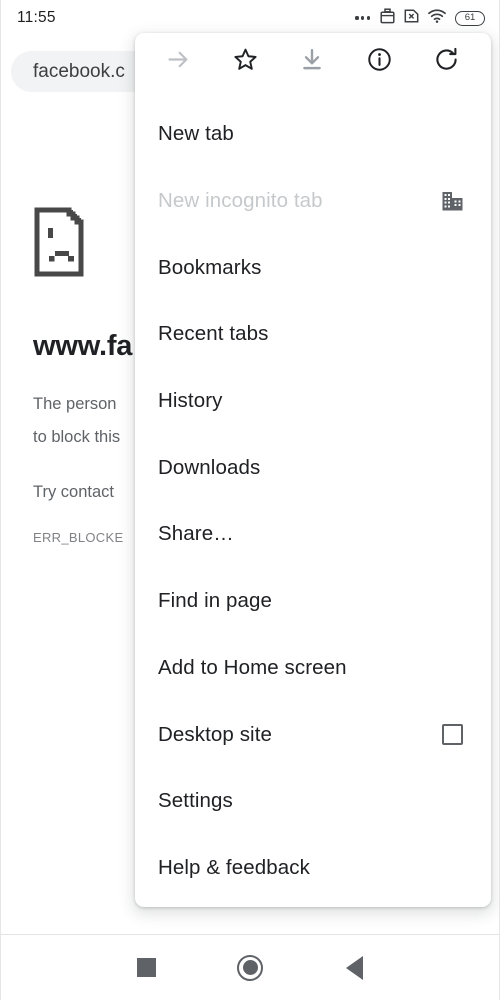 Image resolution: width=500 pixels, height=1000 pixels. Describe the element at coordinates (411, 18) in the screenshot. I see `no-sim-card-icon` at that location.